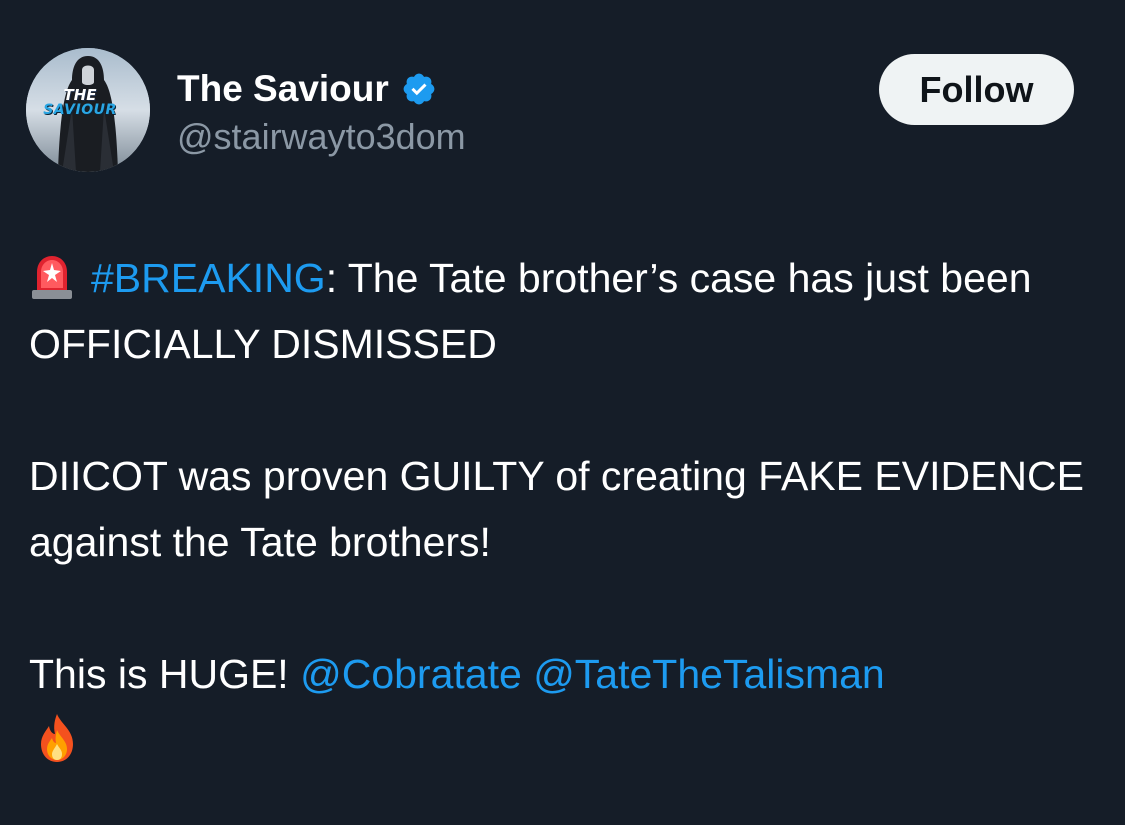  Describe the element at coordinates (411, 674) in the screenshot. I see `mention-cobratate-link: @Cobratate` at that location.